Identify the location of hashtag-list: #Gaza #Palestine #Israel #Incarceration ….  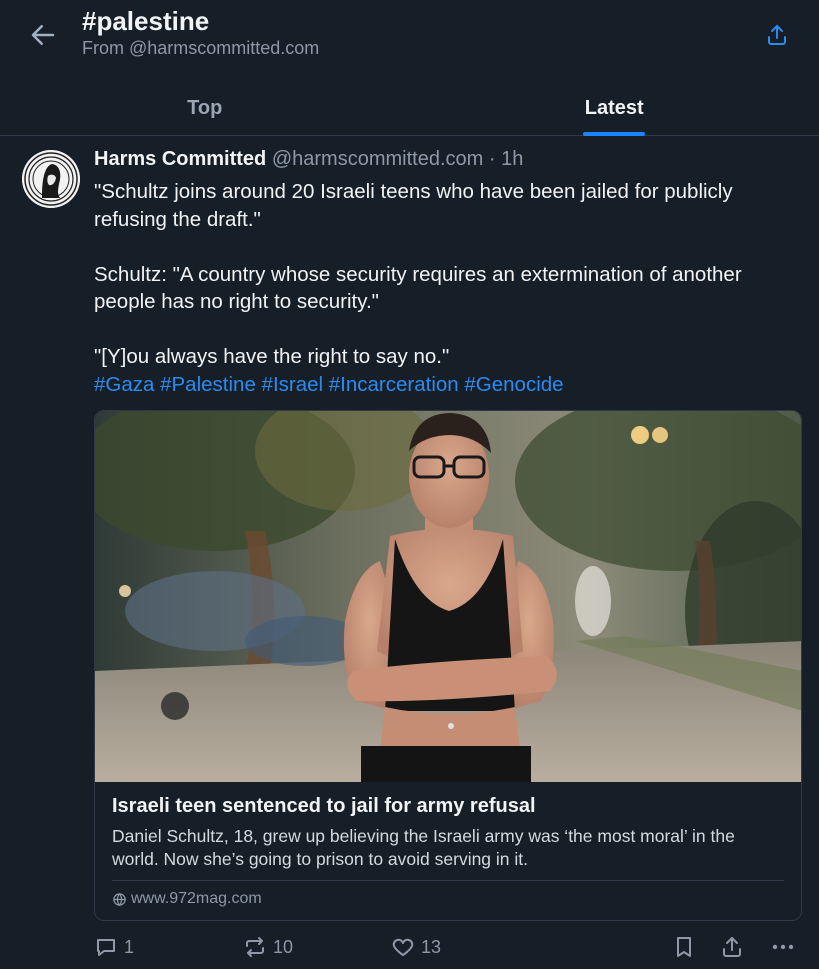
(450, 385).